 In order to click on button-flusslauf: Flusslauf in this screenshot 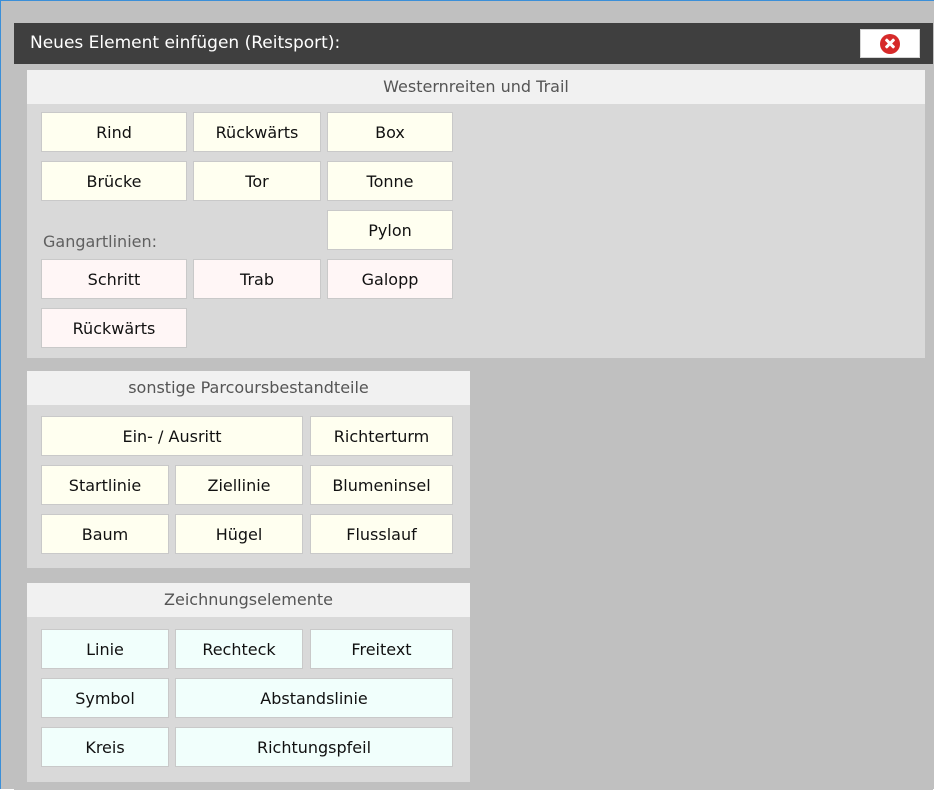, I will do `click(381, 534)`.